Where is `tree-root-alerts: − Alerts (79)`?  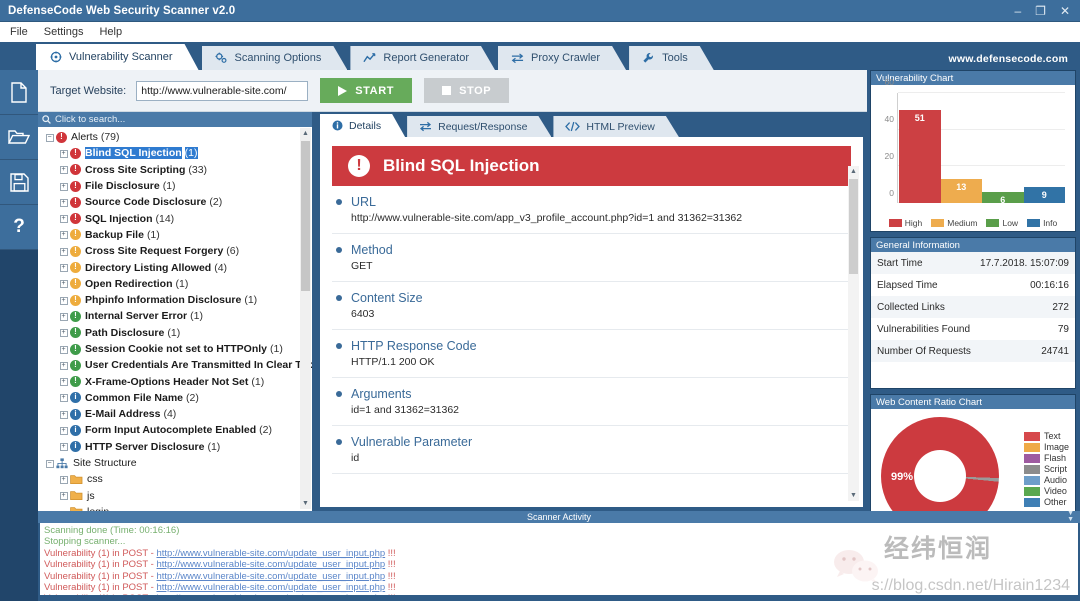
tree-root-alerts: − Alerts (79) is located at coordinates (175, 137).